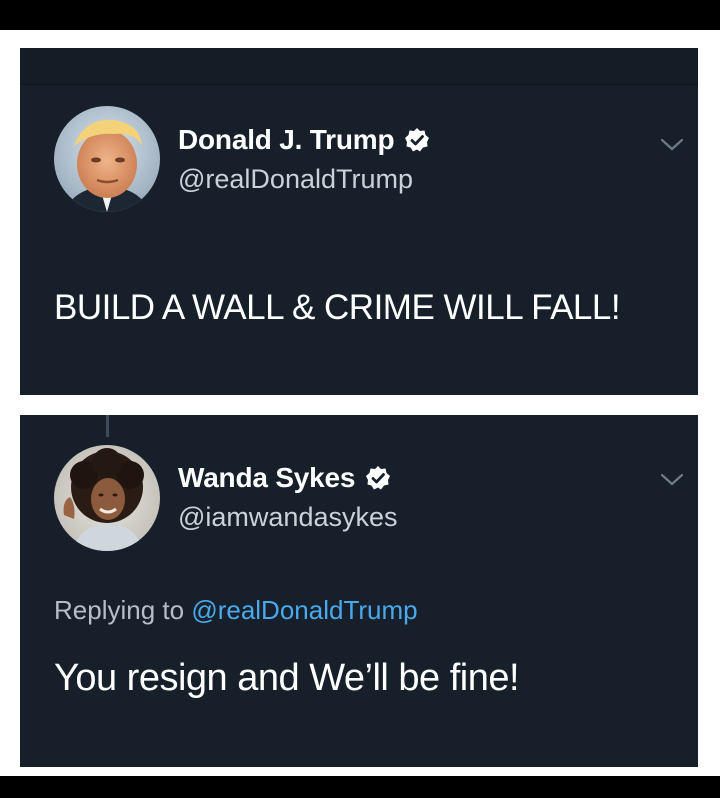 The height and width of the screenshot is (798, 720). Describe the element at coordinates (304, 610) in the screenshot. I see `replying-to-handle-link: @realDonaldTrump` at that location.